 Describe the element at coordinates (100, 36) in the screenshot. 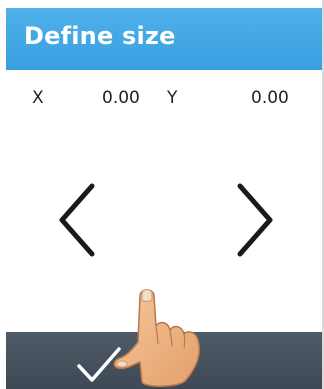

I see `page-title: Define size` at that location.